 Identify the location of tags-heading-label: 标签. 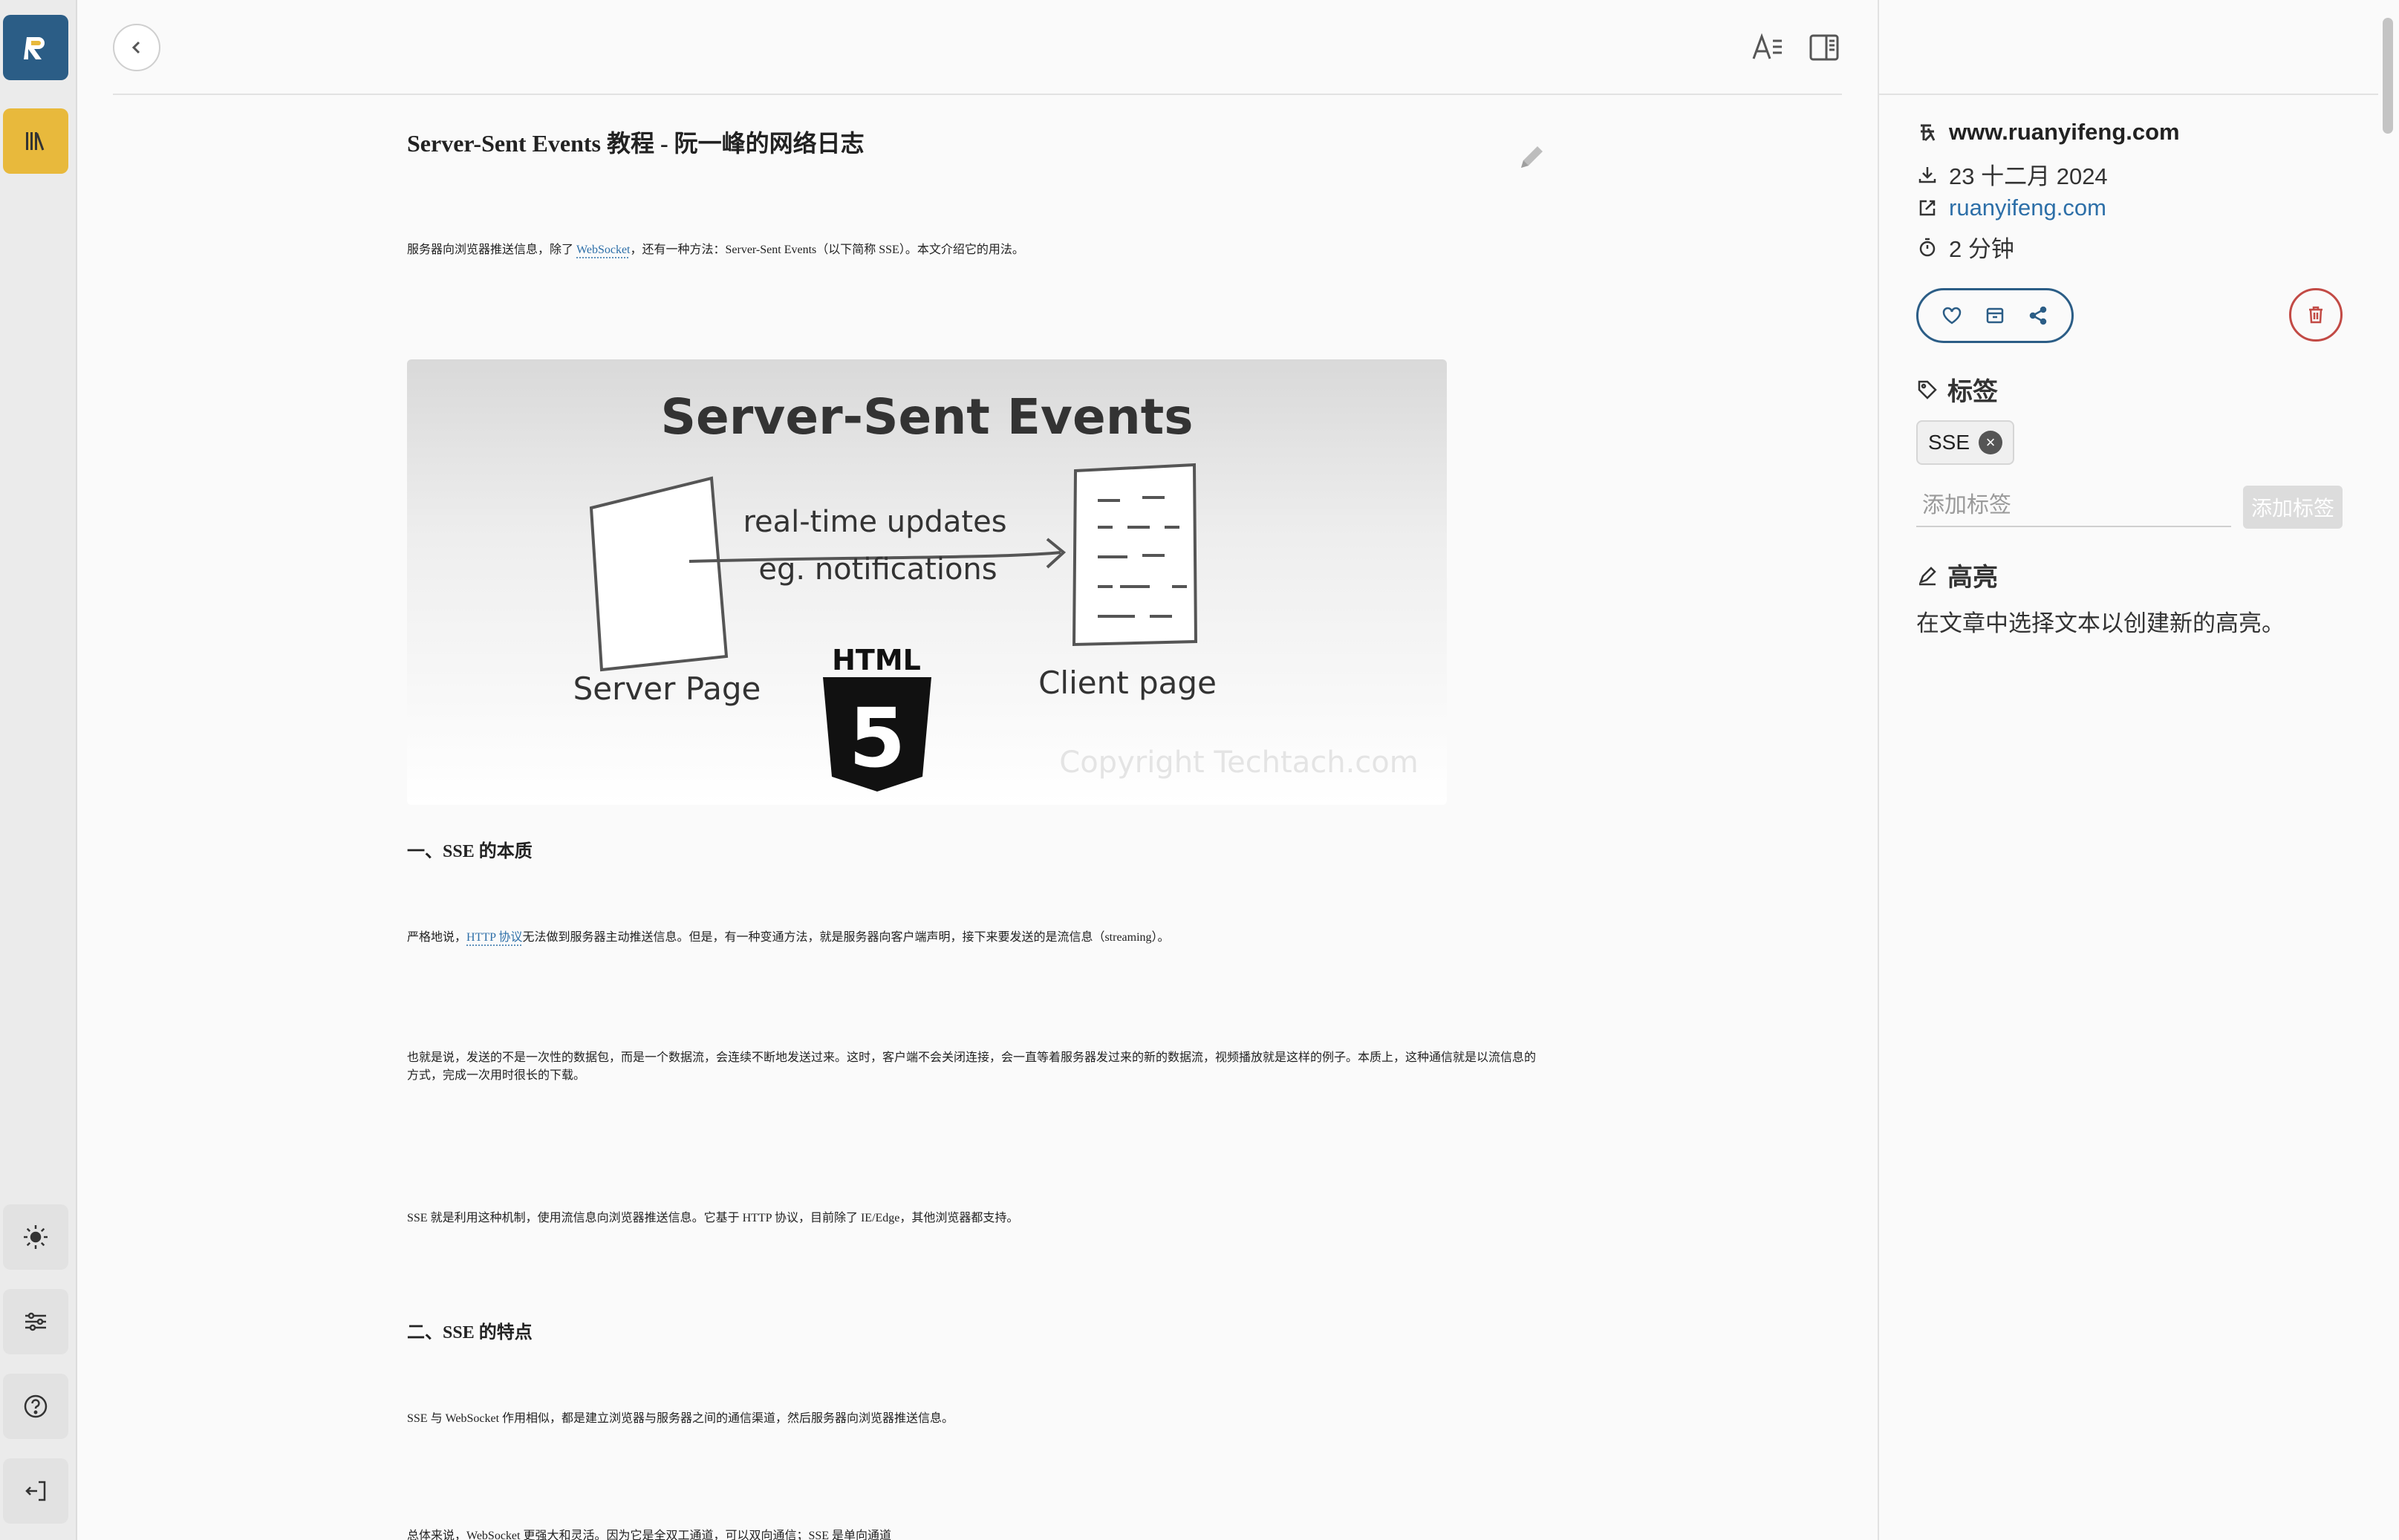
(1973, 392).